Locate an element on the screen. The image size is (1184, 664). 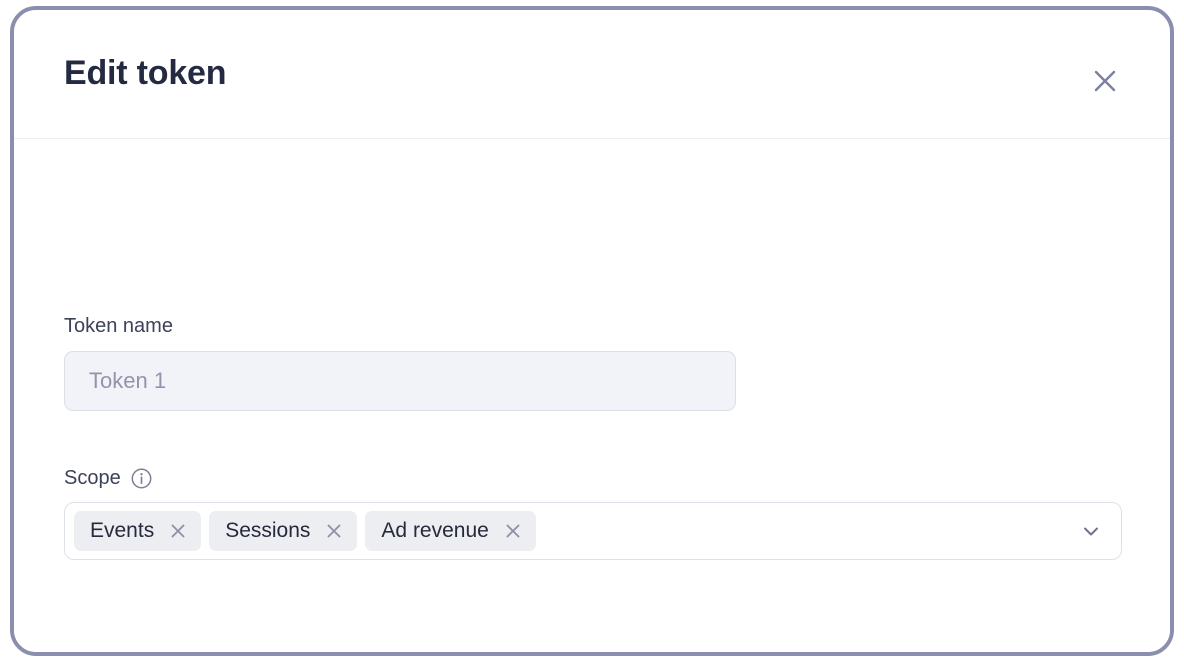
dialog-footer: Cancel Edit token is located at coordinates (592, 648).